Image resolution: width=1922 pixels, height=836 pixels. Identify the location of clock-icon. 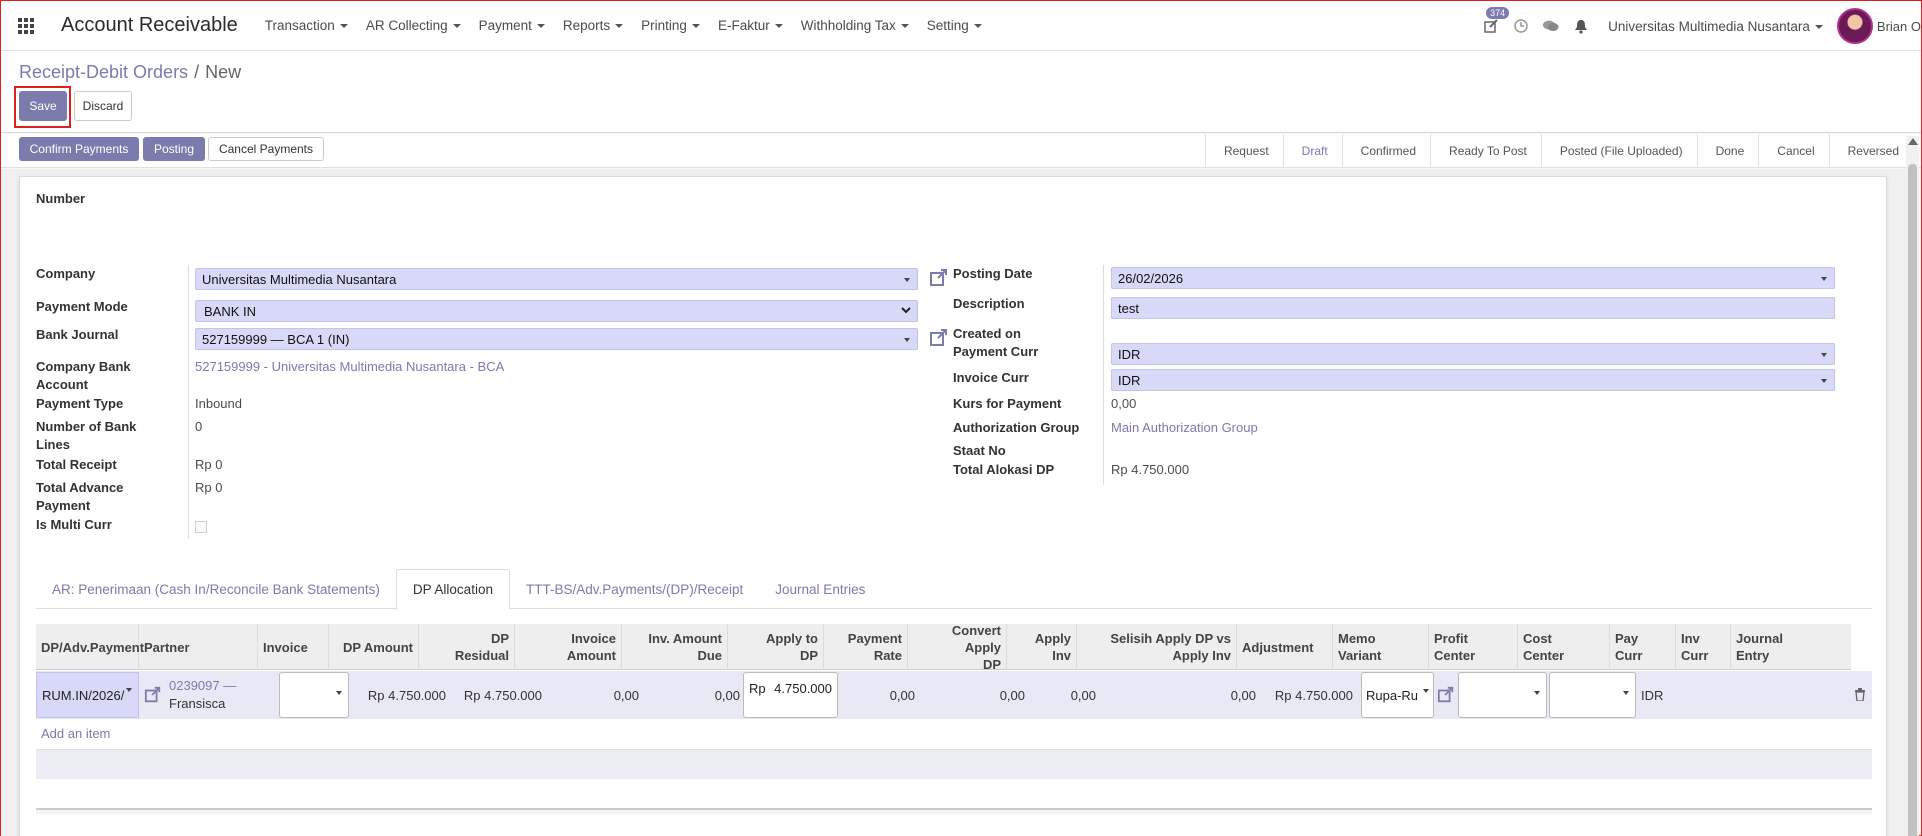
(1521, 26).